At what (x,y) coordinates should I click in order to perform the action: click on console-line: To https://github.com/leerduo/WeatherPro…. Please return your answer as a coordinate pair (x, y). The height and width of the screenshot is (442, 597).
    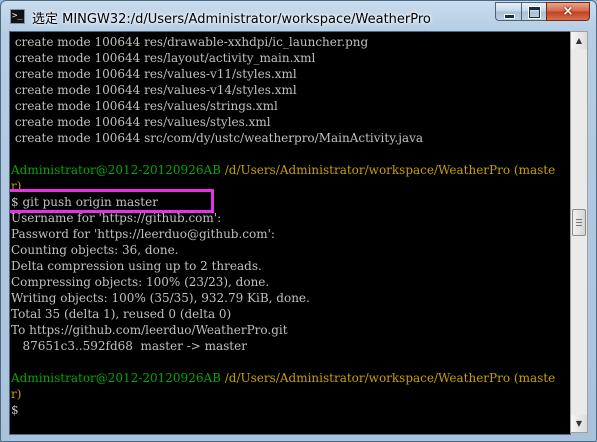
    Looking at the image, I should click on (149, 330).